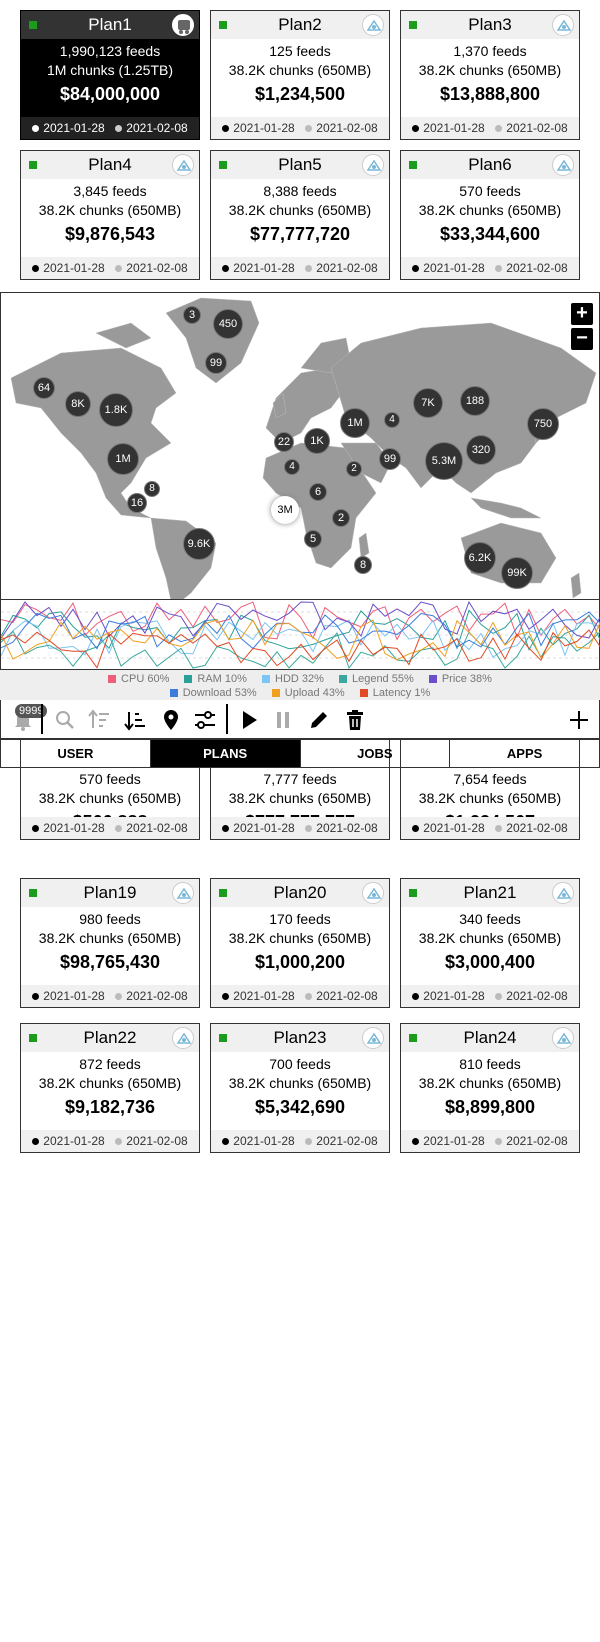  I want to click on map-cluster: 22, so click(284, 442).